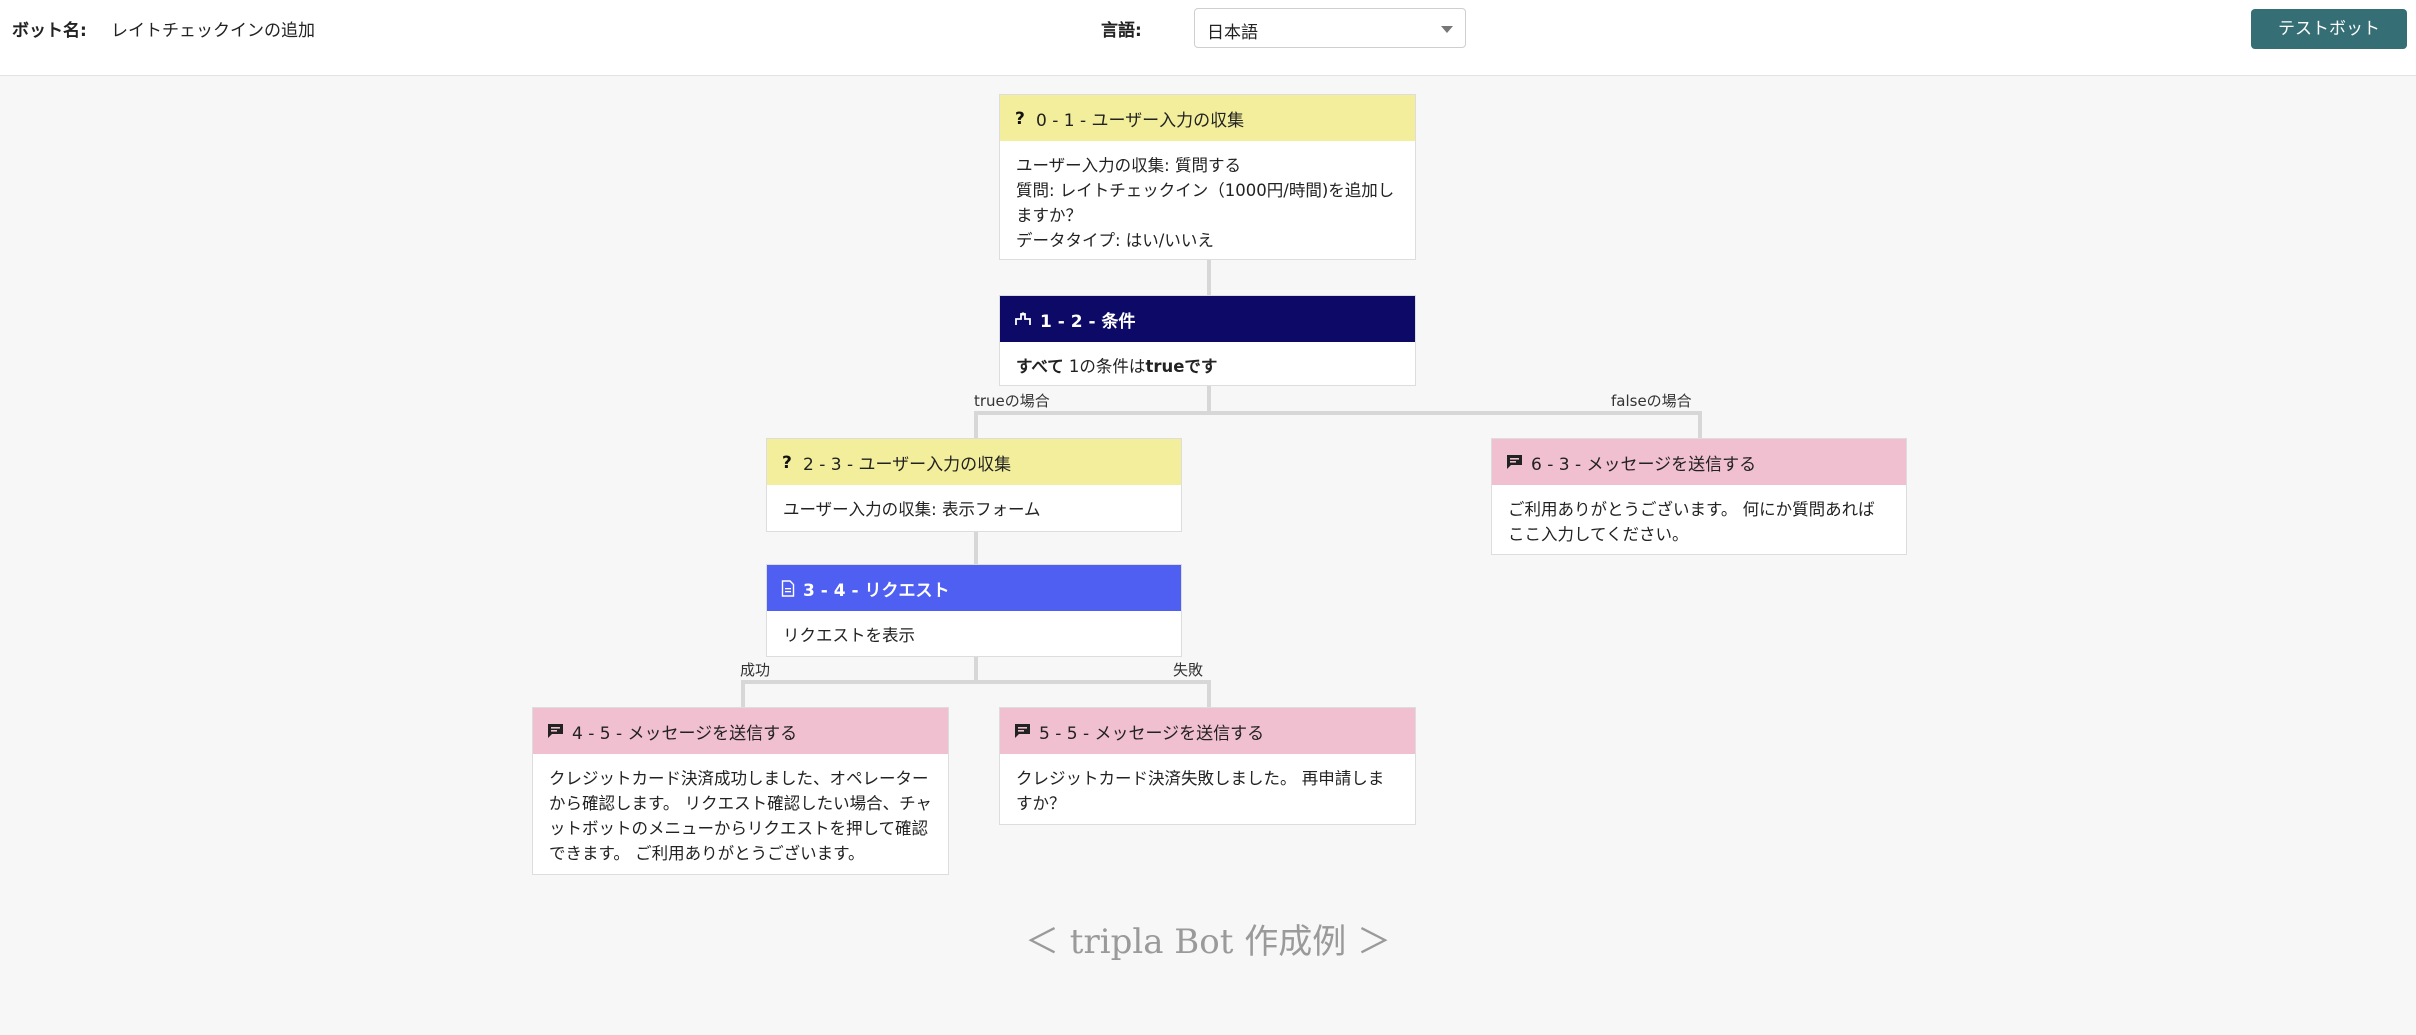  What do you see at coordinates (1208, 942) in the screenshot?
I see `example-caption: ＜ tripla Bot 作成例 ＞` at bounding box center [1208, 942].